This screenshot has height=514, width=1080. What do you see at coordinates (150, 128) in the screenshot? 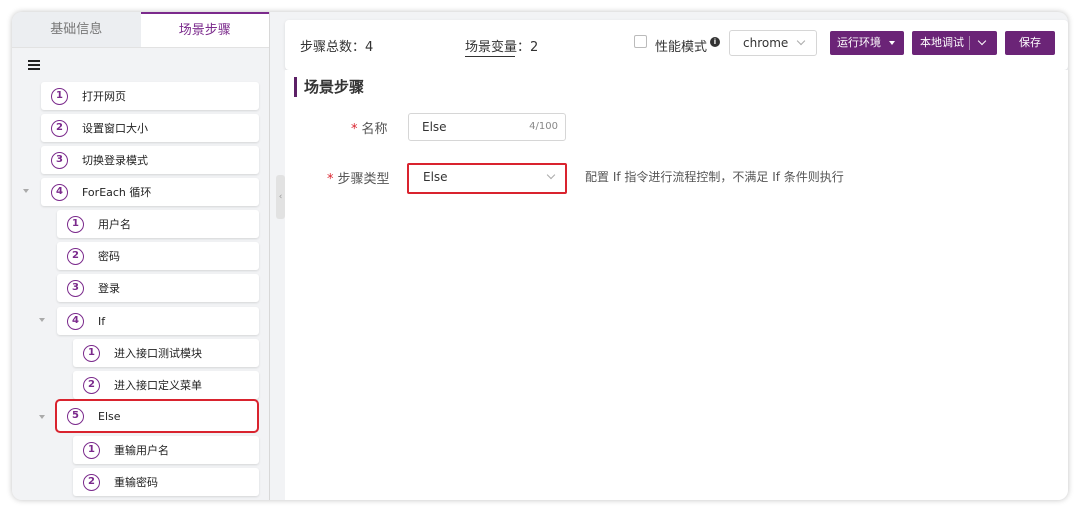
I see `tree-step: 2 设置窗口大小` at bounding box center [150, 128].